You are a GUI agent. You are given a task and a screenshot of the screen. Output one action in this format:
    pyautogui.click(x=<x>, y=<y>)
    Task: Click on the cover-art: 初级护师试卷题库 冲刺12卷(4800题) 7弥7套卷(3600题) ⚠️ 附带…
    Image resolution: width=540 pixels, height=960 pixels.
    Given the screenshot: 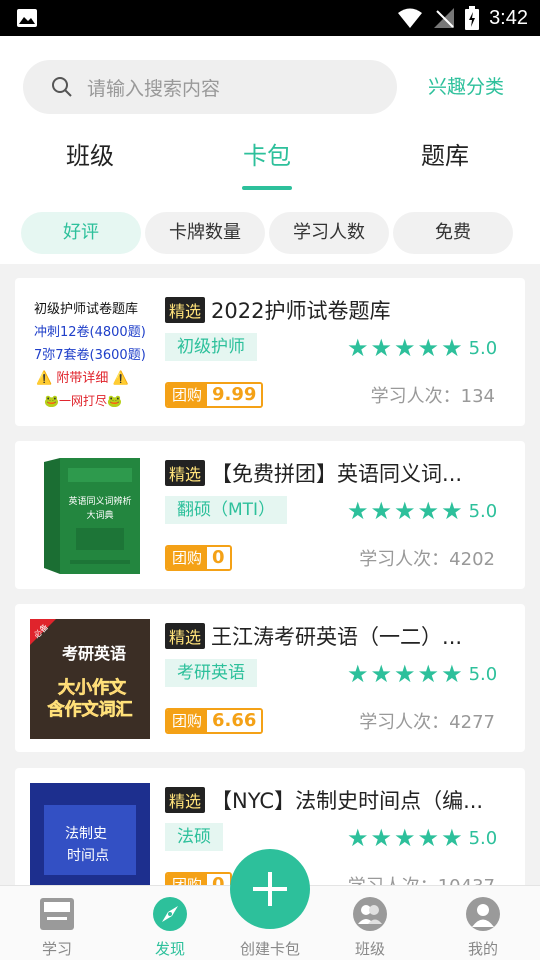 What is the action you would take?
    pyautogui.click(x=90, y=354)
    